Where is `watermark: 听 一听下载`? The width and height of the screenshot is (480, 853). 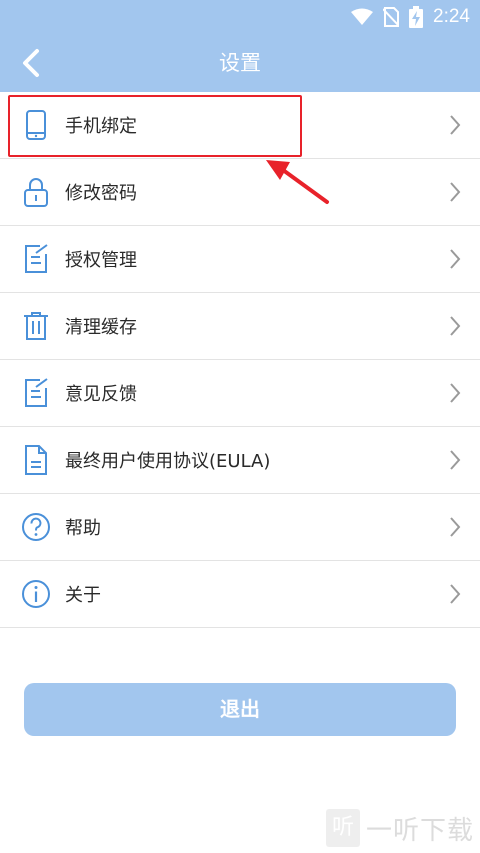 watermark: 听 一听下载 is located at coordinates (399, 828).